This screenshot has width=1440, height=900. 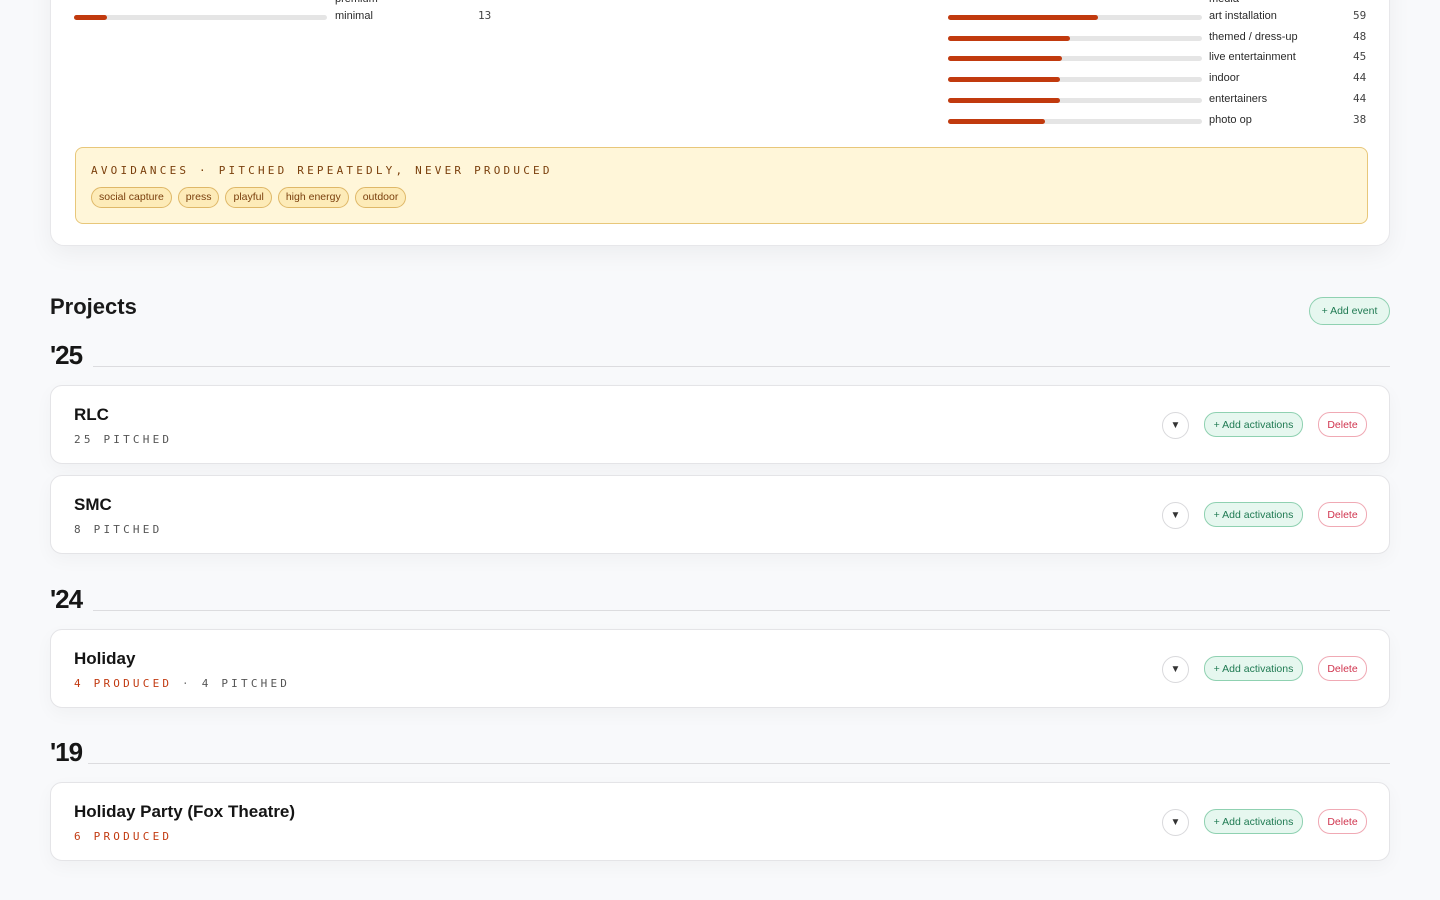 I want to click on add-event-button: + Add event, so click(x=1349, y=311).